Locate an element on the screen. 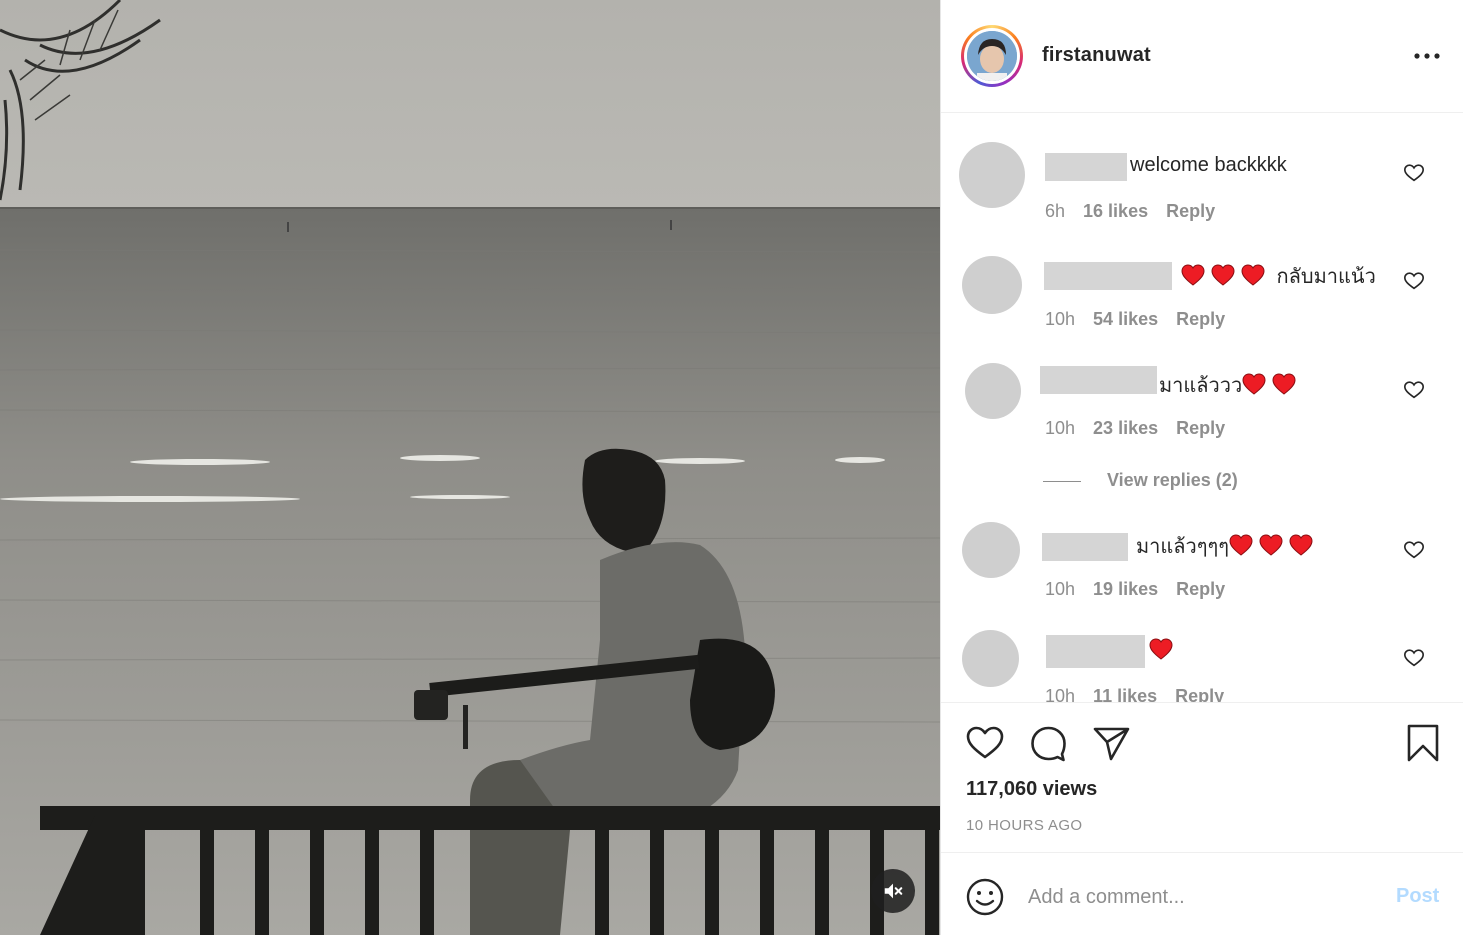 The width and height of the screenshot is (1463, 935). comment-meta: 10h 19 likes Reply is located at coordinates (1144, 589).